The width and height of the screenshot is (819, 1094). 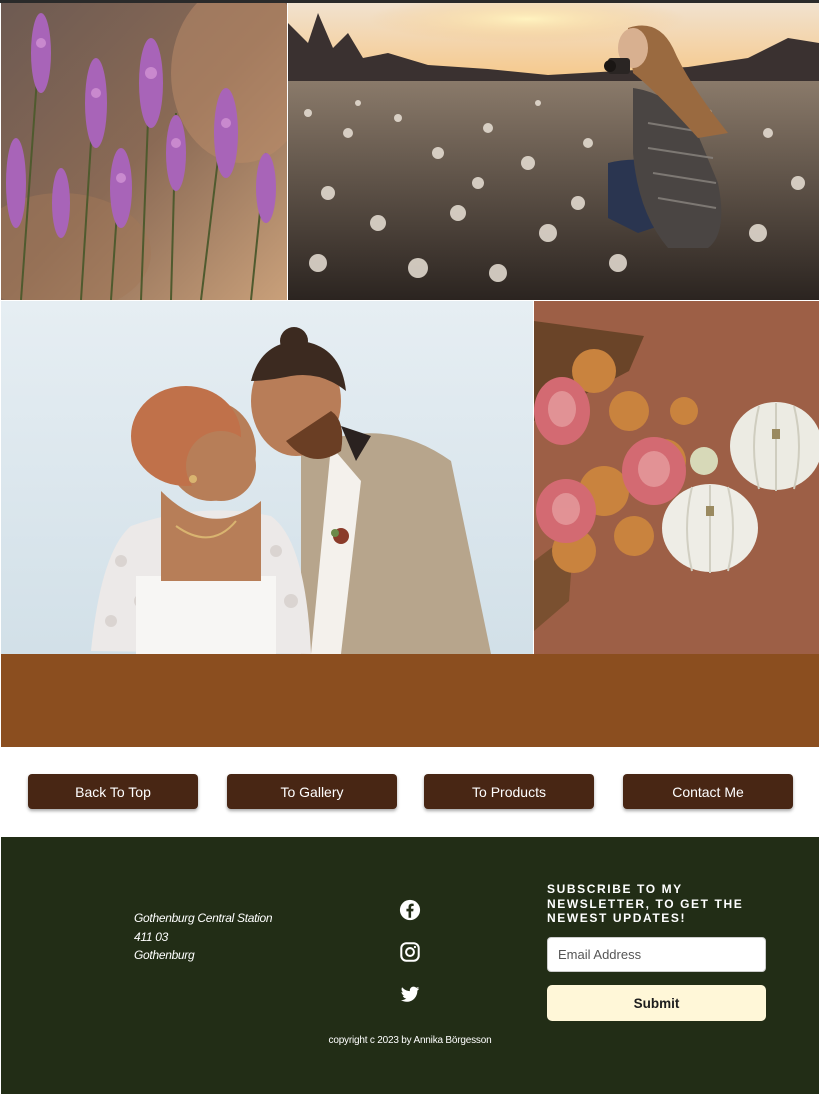 What do you see at coordinates (509, 791) in the screenshot?
I see `to-products-button: To Products` at bounding box center [509, 791].